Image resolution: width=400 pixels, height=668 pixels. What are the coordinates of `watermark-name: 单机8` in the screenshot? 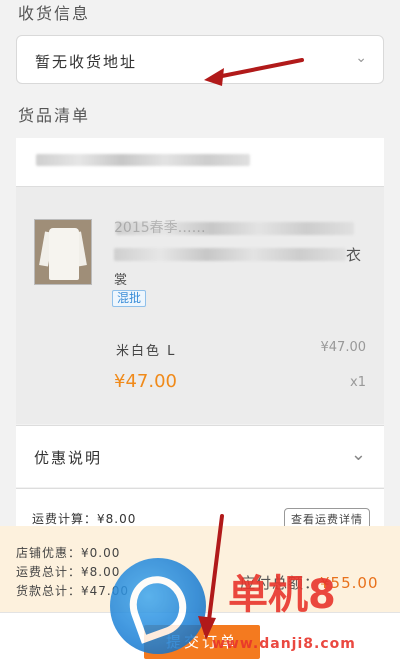 It's located at (282, 595).